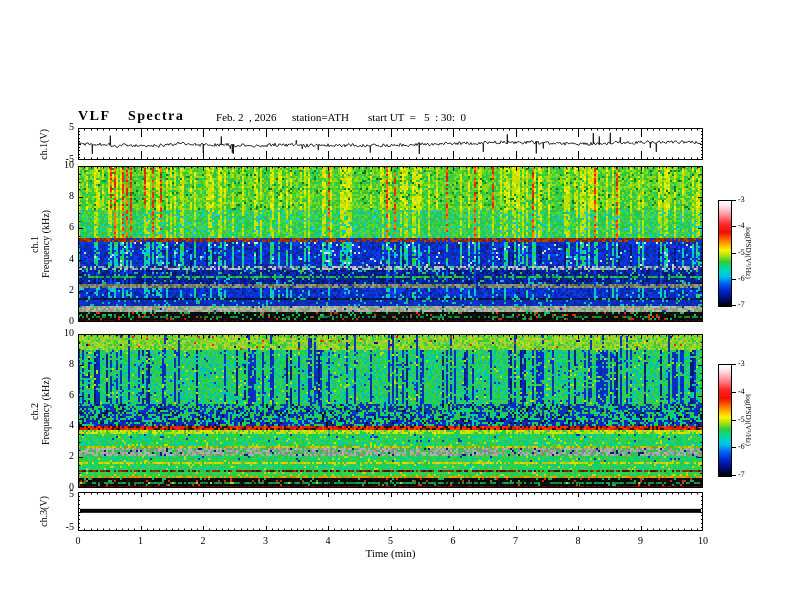  What do you see at coordinates (390, 144) in the screenshot?
I see `ch1-waveform-panel` at bounding box center [390, 144].